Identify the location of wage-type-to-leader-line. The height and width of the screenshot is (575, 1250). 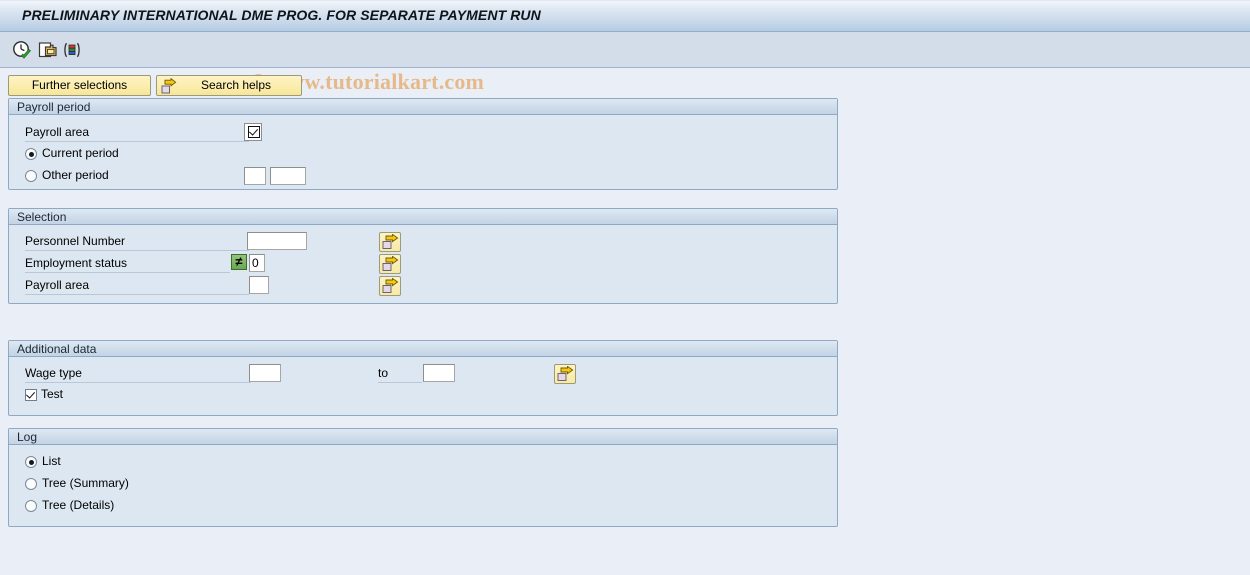
(400, 382).